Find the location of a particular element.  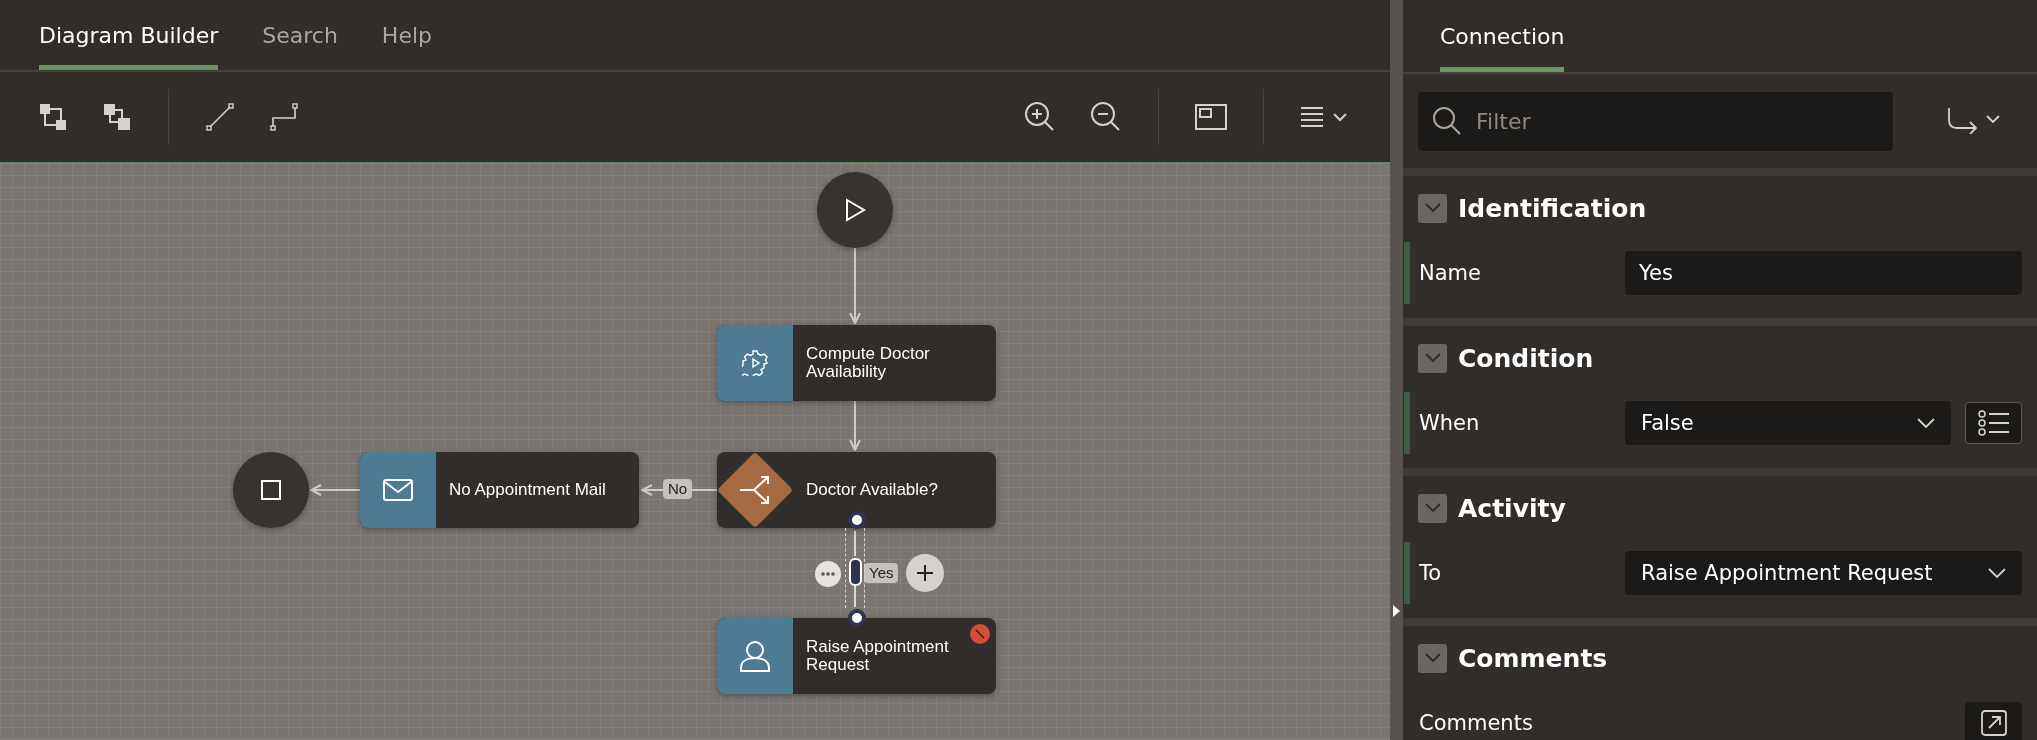

section-title: Comments is located at coordinates (1533, 658).